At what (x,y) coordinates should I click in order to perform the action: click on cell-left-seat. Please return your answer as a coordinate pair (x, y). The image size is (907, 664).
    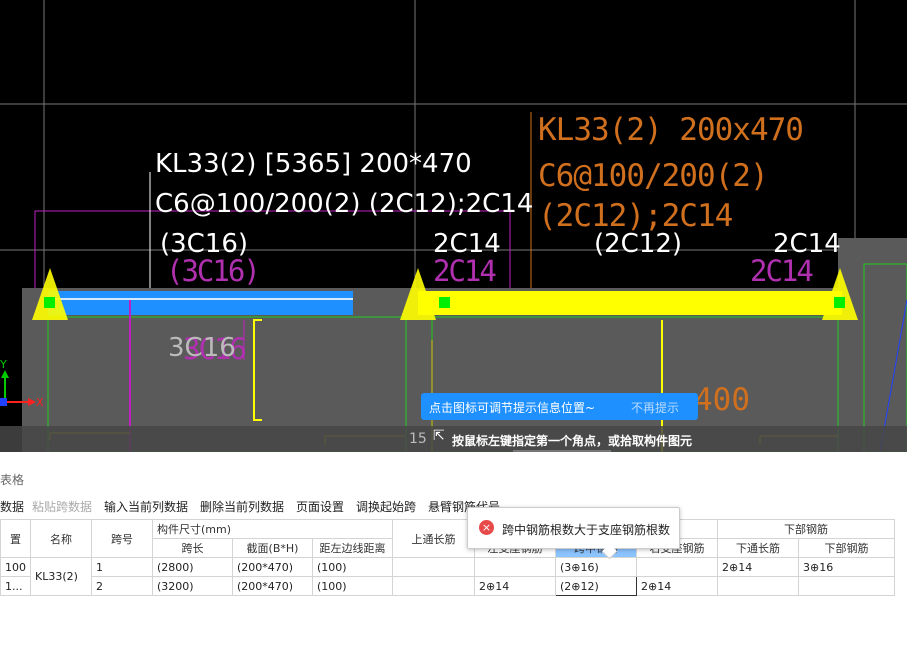
    Looking at the image, I should click on (515, 567).